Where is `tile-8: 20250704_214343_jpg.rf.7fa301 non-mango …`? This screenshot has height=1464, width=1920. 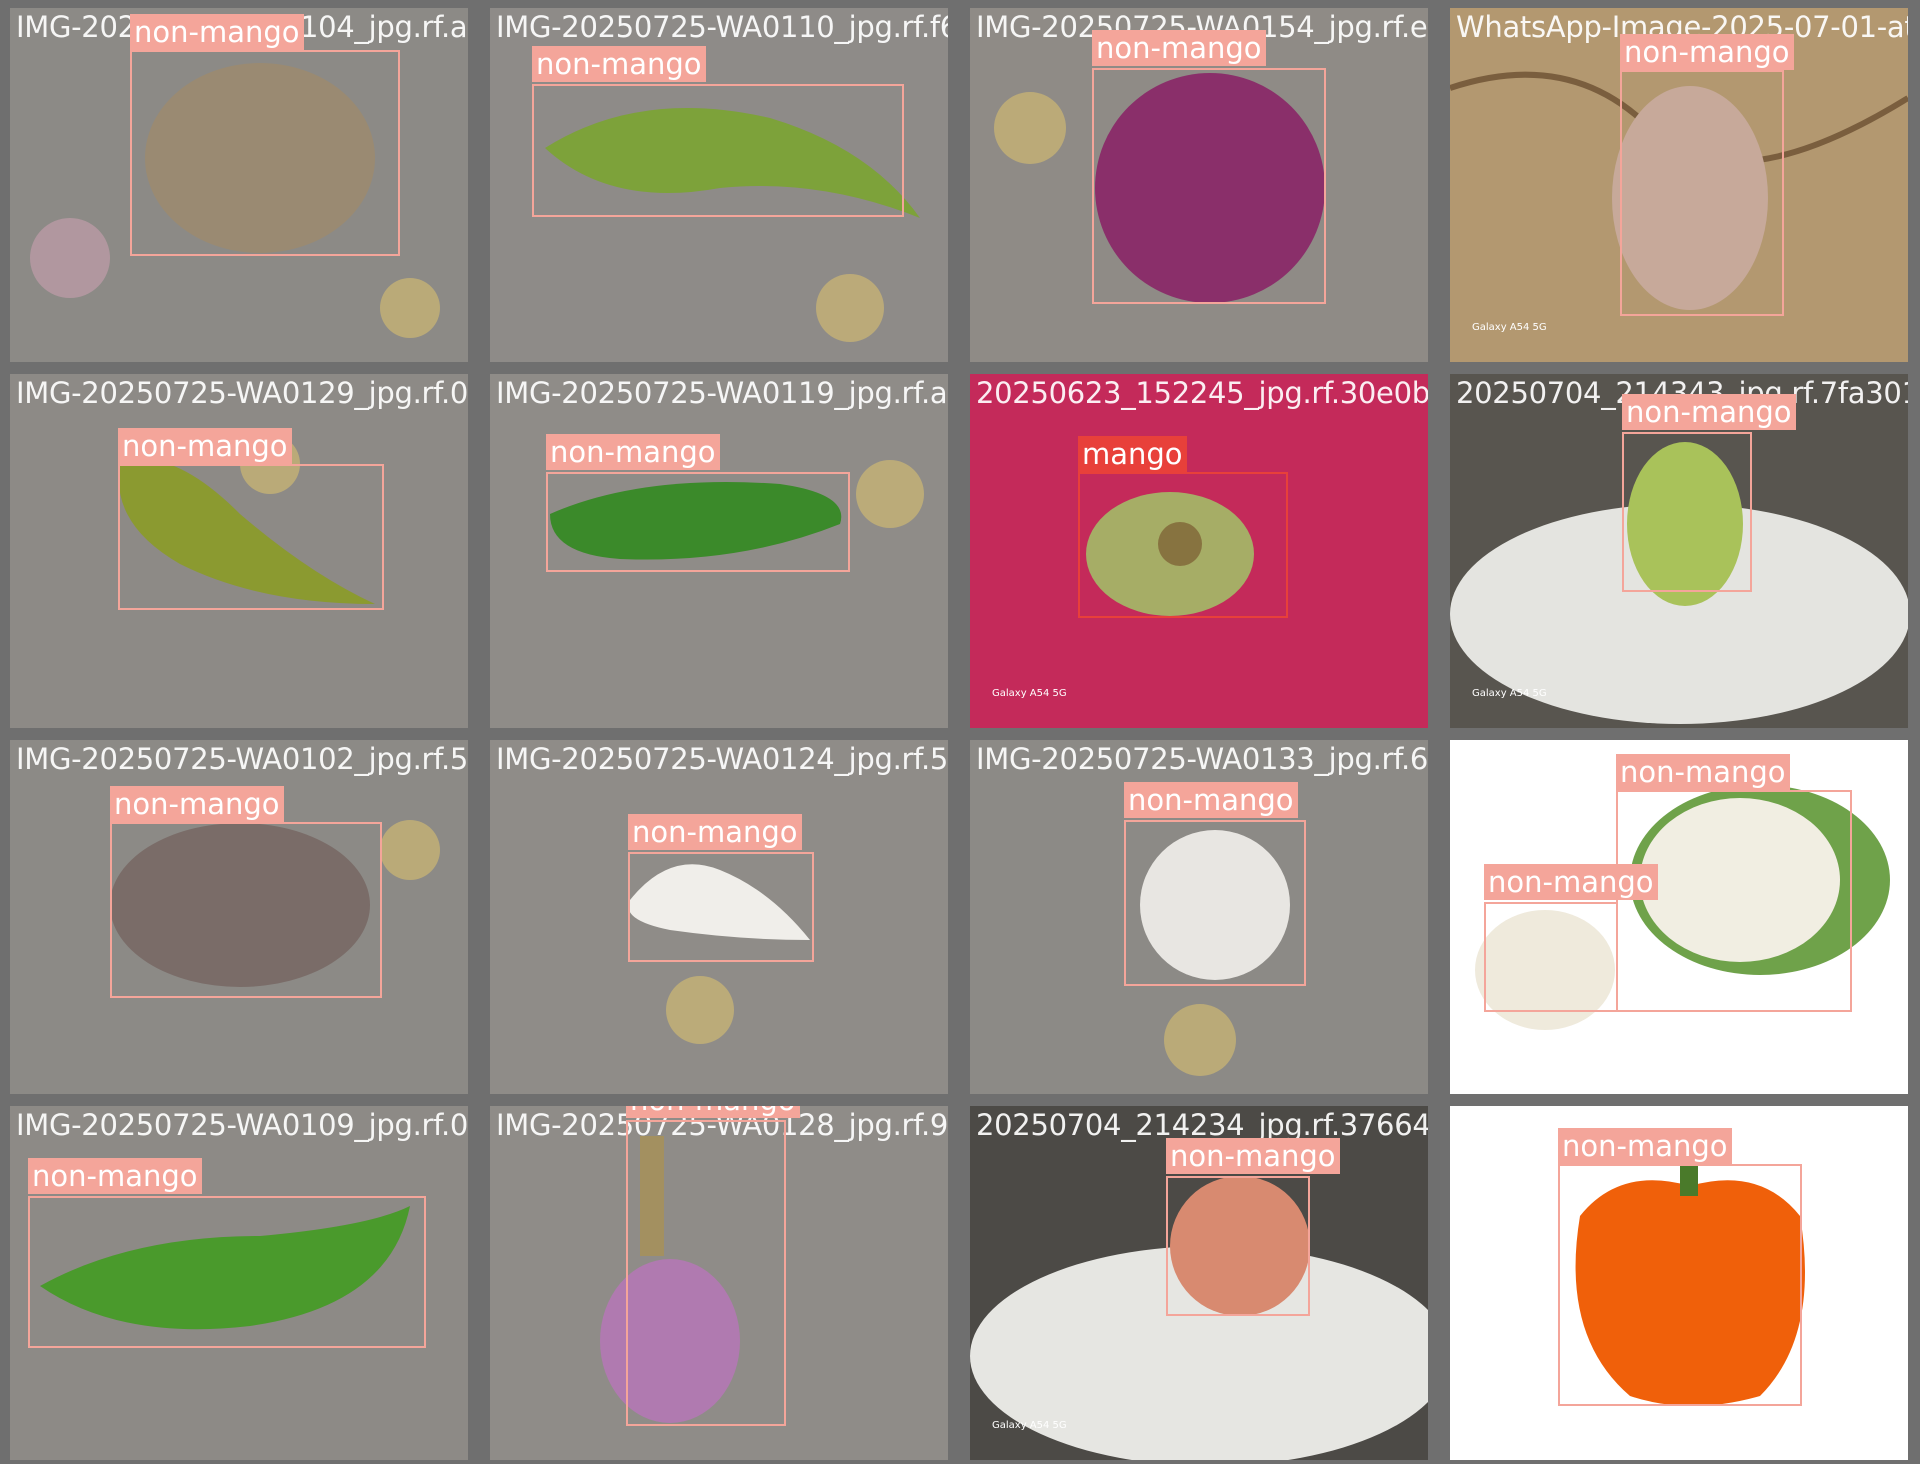
tile-8: 20250704_214343_jpg.rf.7fa301 non-mango … is located at coordinates (1679, 551).